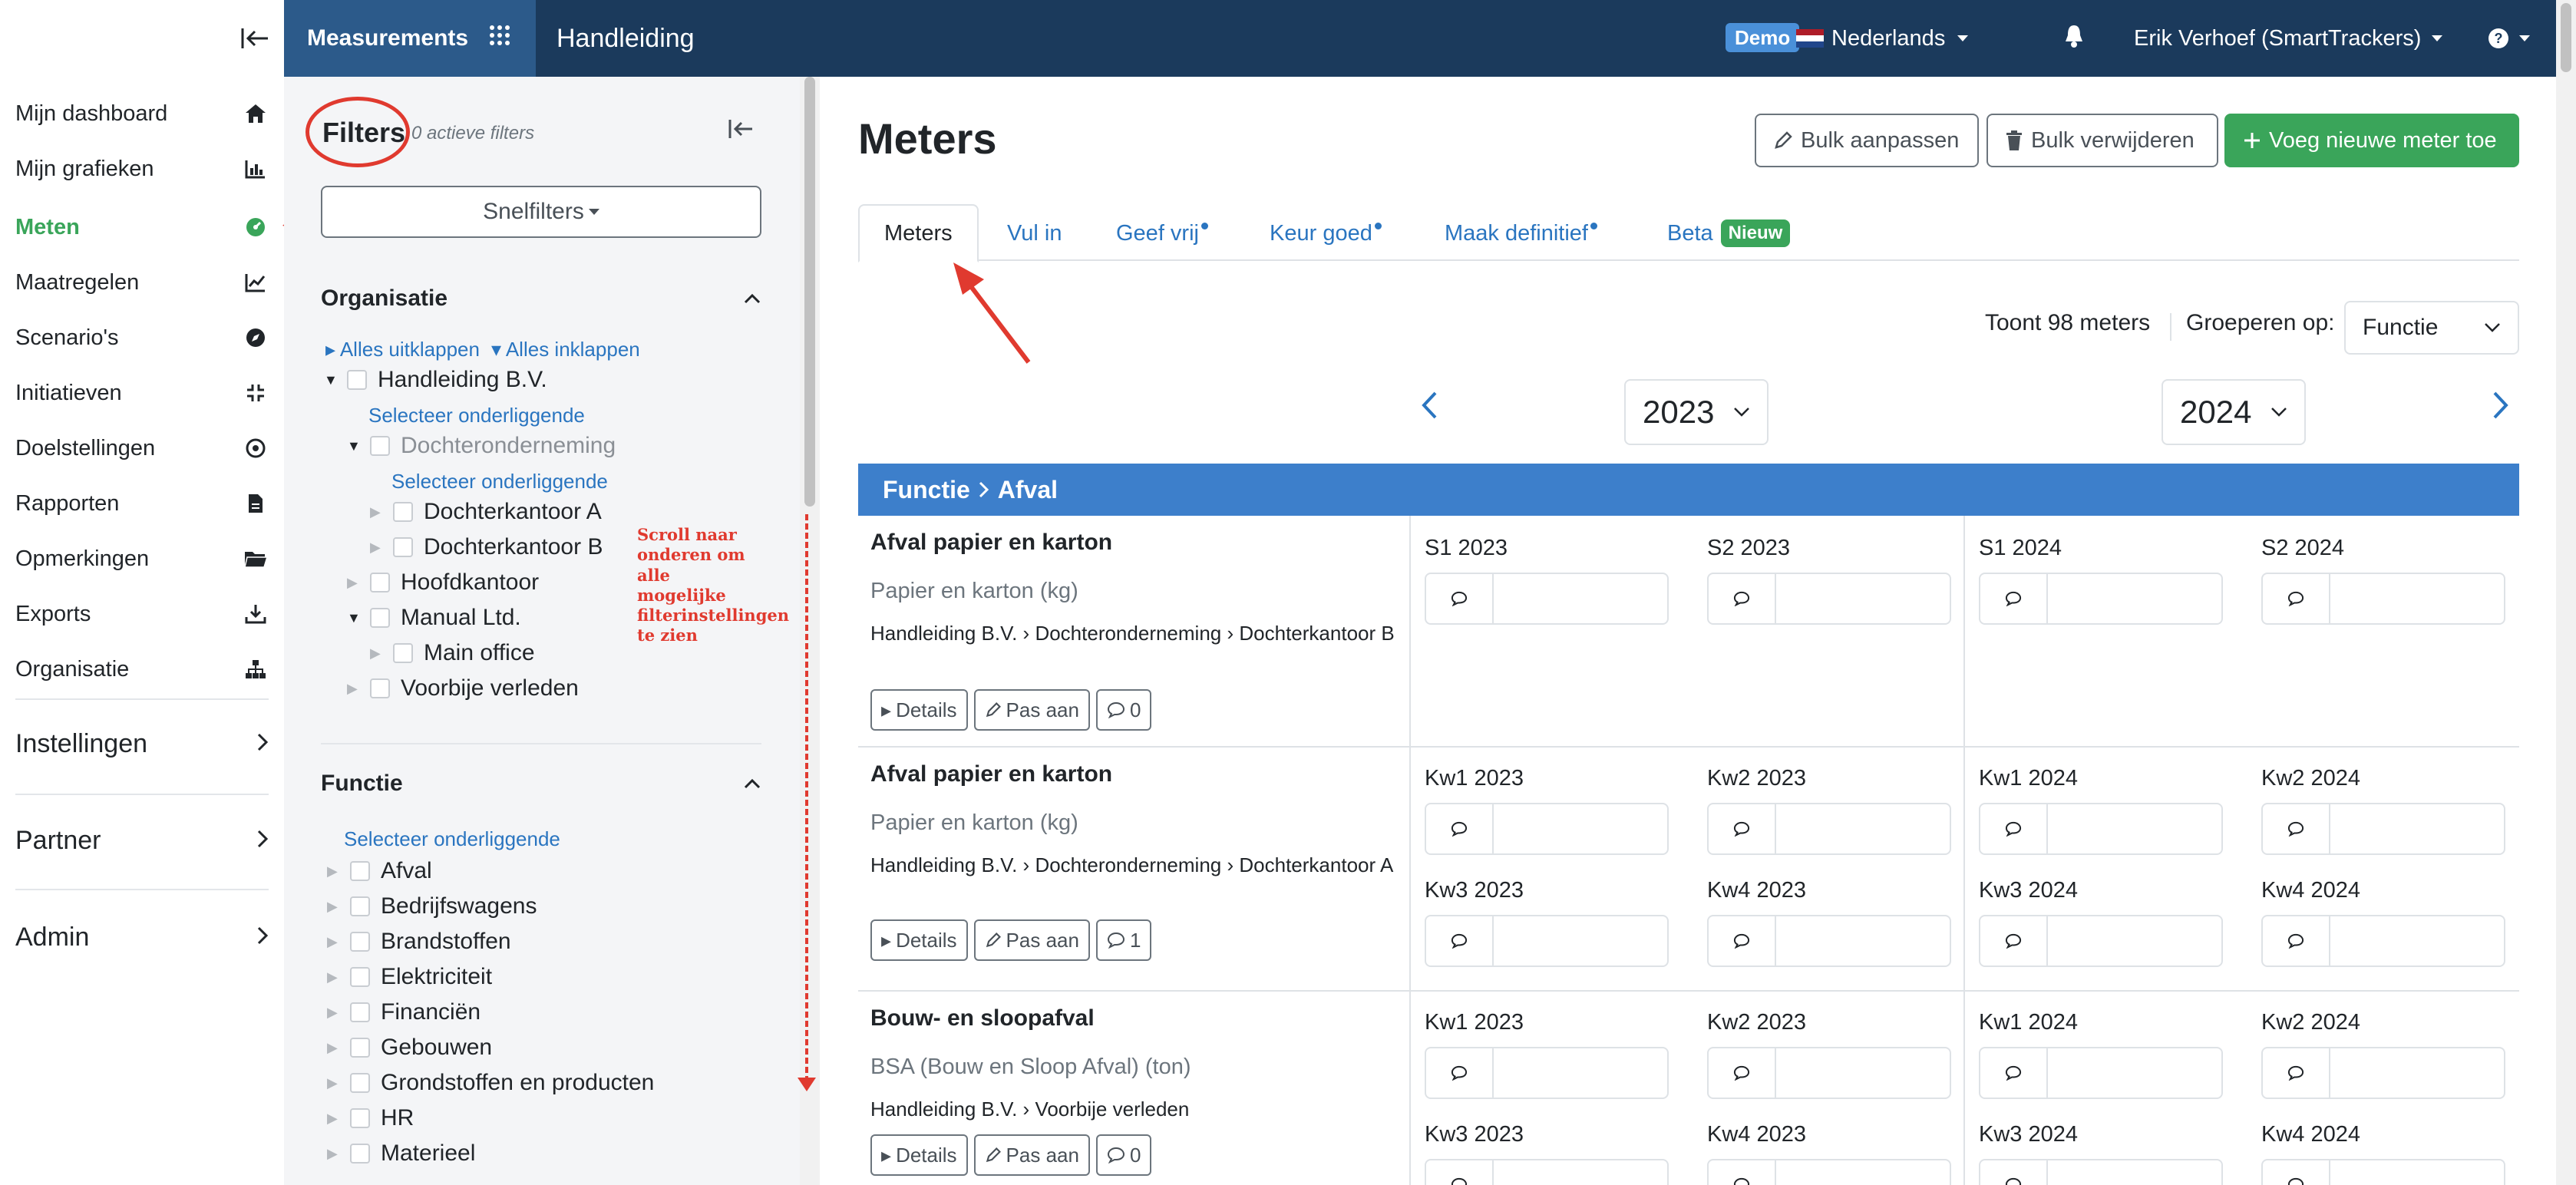  What do you see at coordinates (255, 38) in the screenshot?
I see `collapse-sidebar-icon` at bounding box center [255, 38].